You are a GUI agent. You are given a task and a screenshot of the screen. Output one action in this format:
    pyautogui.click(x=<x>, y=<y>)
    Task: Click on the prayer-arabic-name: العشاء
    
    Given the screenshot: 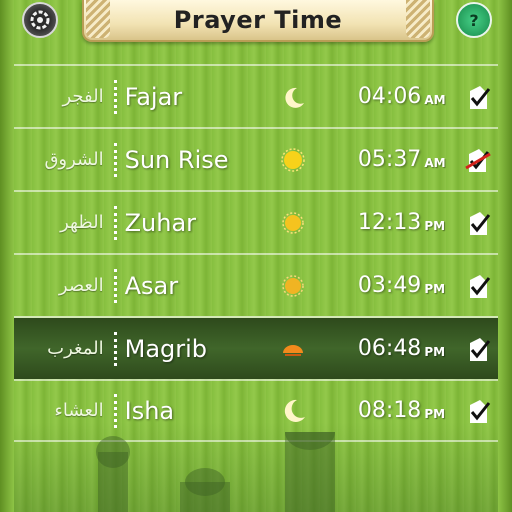 What is the action you would take?
    pyautogui.click(x=79, y=410)
    